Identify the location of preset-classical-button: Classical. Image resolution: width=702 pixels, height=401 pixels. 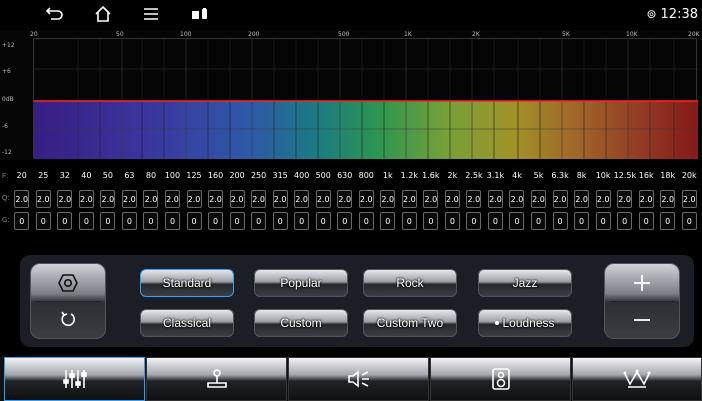
(187, 323).